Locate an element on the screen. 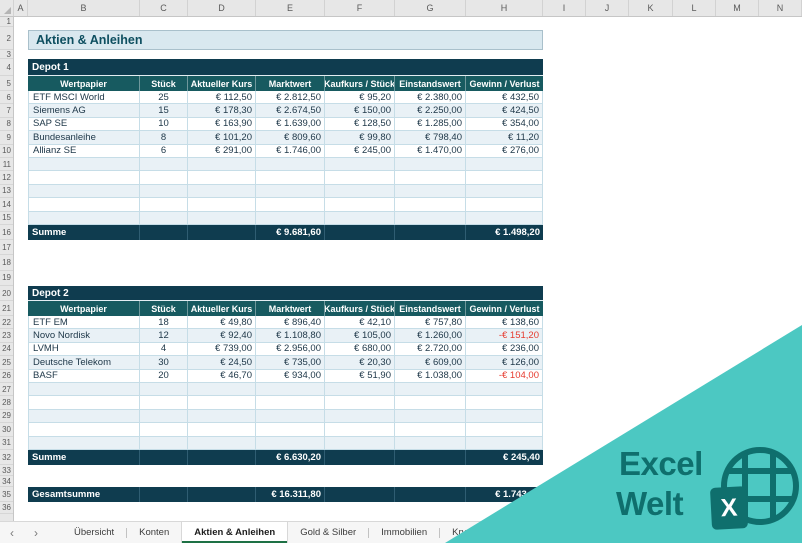 The height and width of the screenshot is (543, 802). summe-cell: € 9.681,60 is located at coordinates (290, 232).